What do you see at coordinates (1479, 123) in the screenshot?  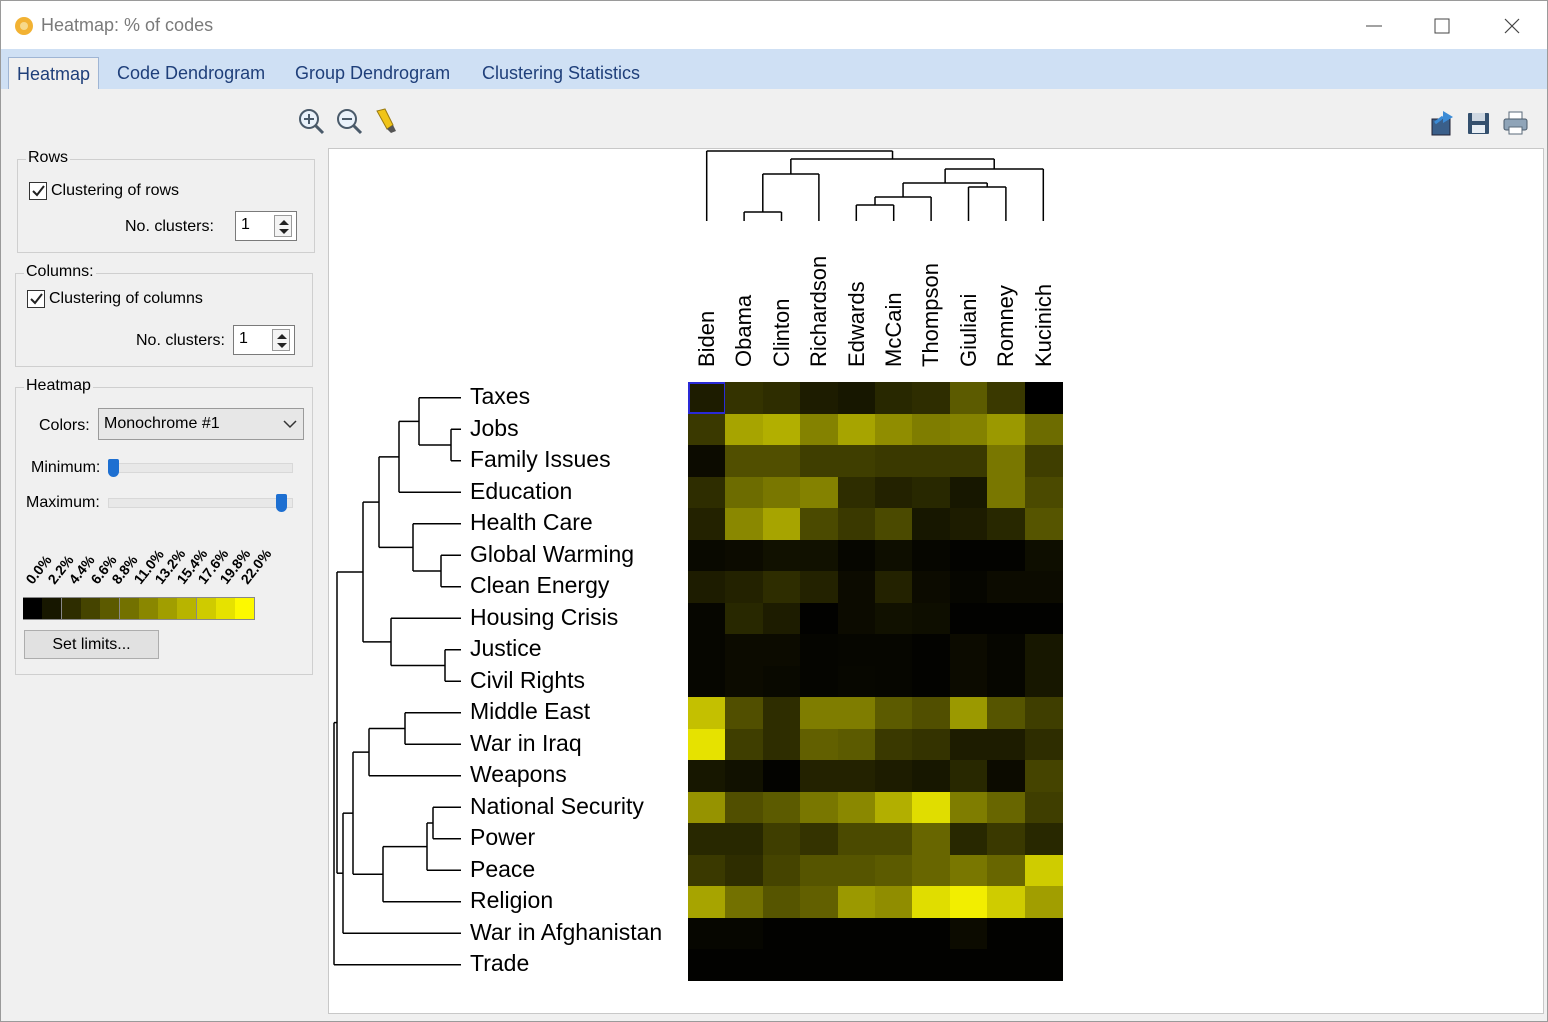 I see `save-button` at bounding box center [1479, 123].